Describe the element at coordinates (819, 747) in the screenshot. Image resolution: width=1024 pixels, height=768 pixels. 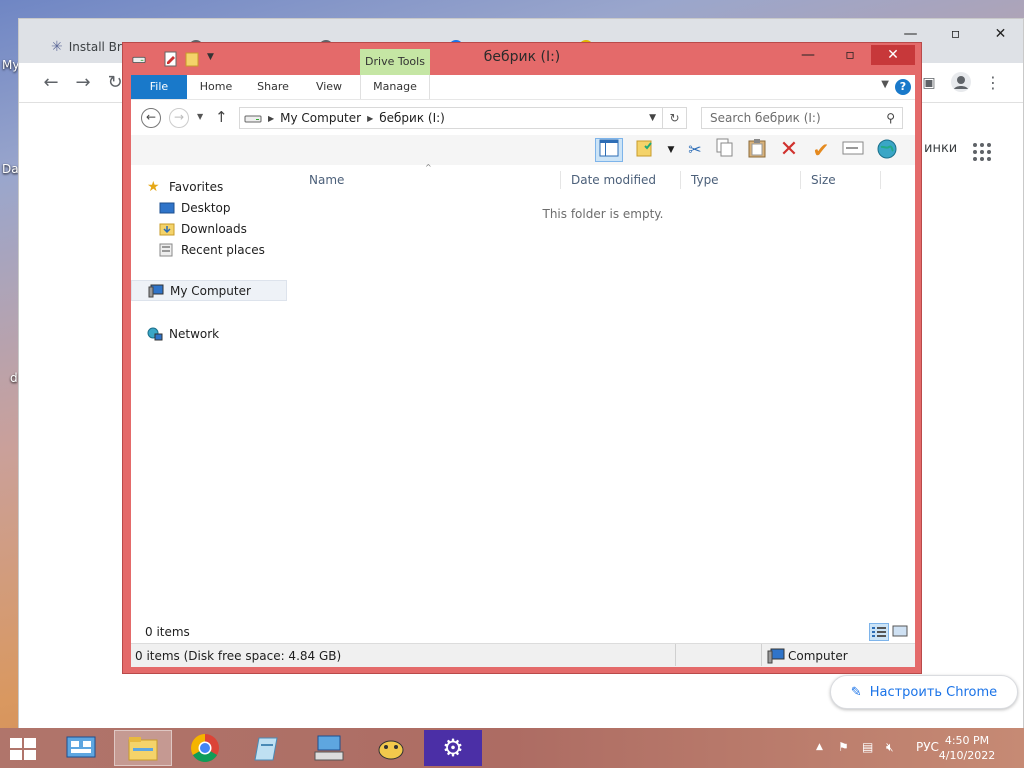
I see `show-hidden-icons-icon: ▲` at that location.